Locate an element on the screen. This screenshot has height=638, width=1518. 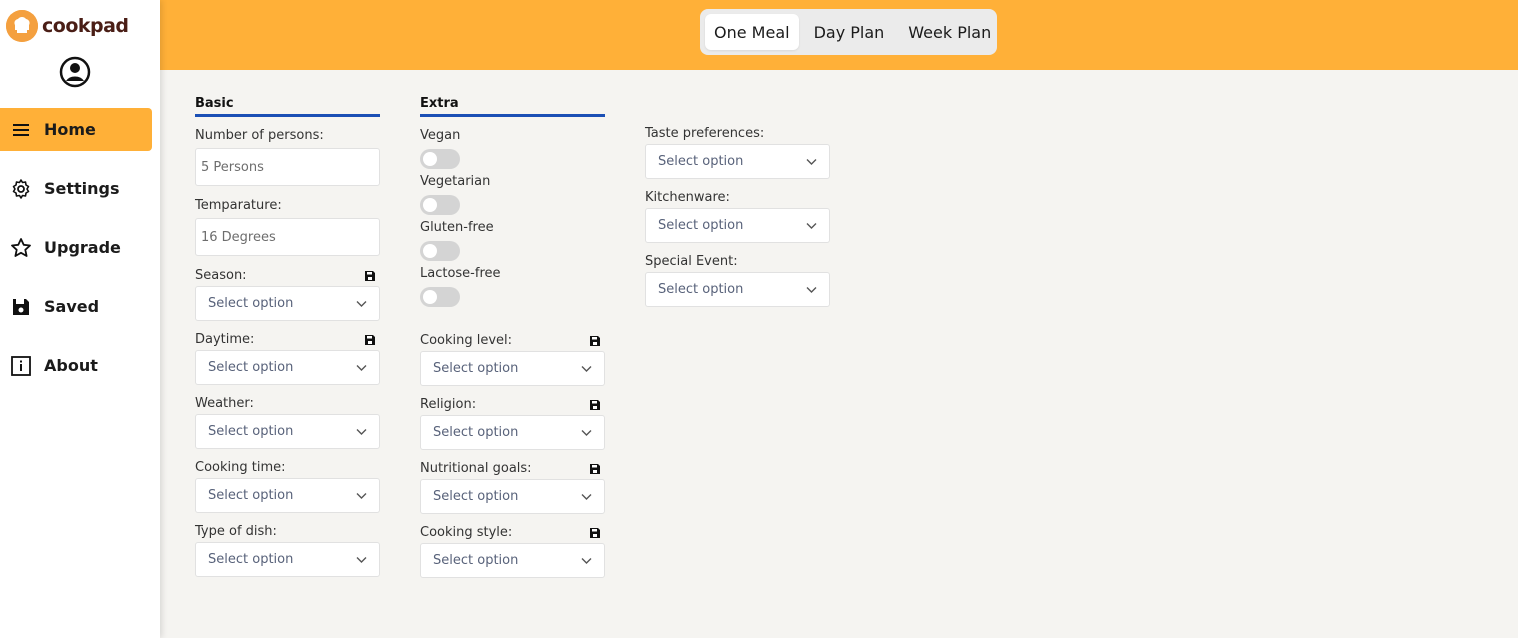
cookpad-logo: cookpad is located at coordinates (67, 26).